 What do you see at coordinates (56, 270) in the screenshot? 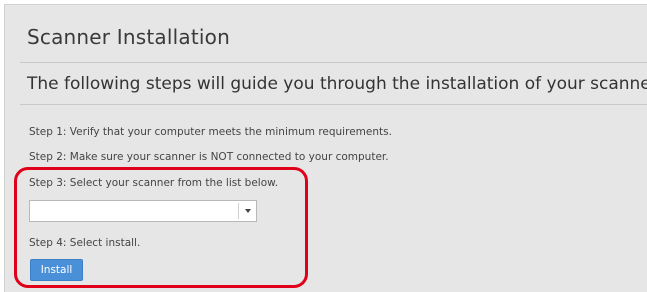
I see `install-button: Install` at bounding box center [56, 270].